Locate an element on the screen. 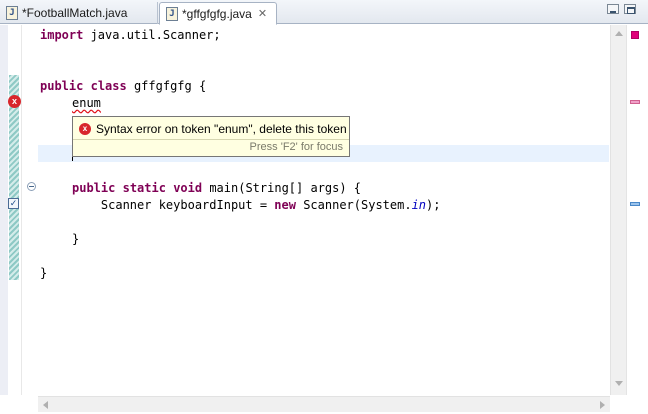  scroll-up-arrow-icon is located at coordinates (619, 33).